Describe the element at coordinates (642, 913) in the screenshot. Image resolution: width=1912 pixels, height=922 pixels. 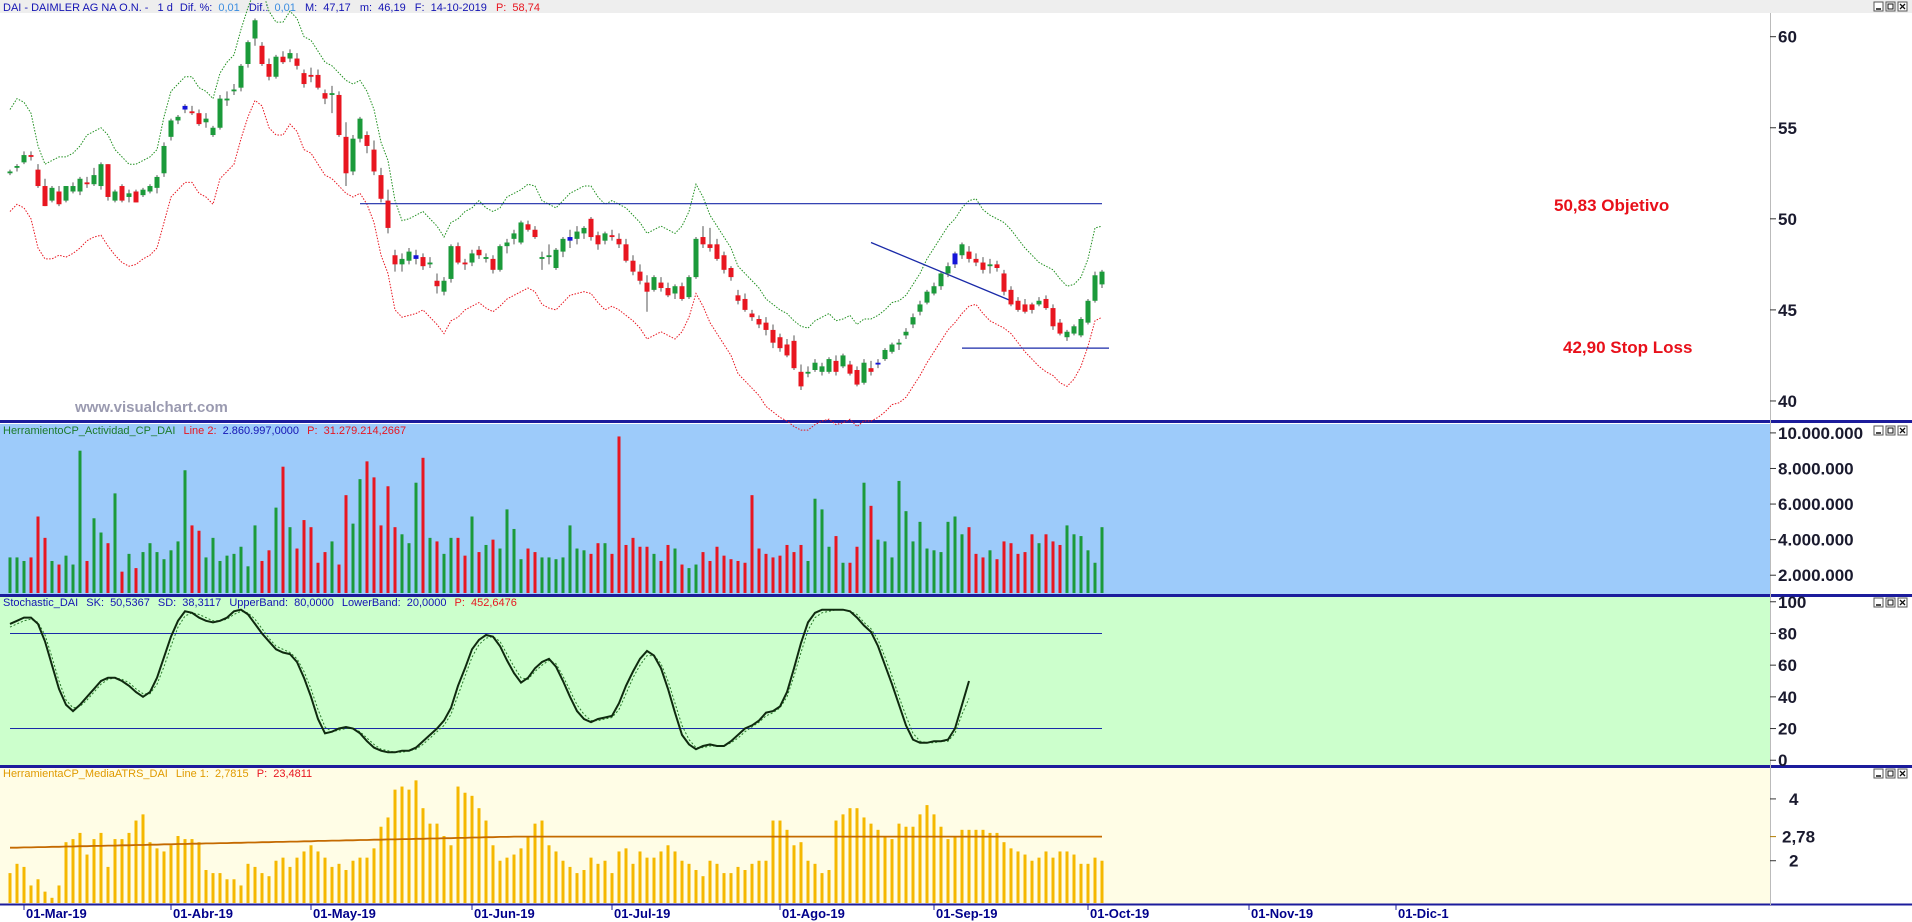
I see `date-tick-label: 01-Jul-19` at that location.